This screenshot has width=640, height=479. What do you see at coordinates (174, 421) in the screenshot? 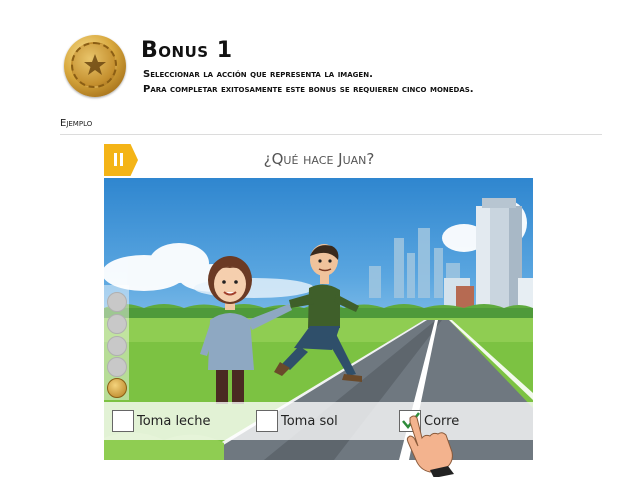
I see `option-label: Toma leche` at bounding box center [174, 421].